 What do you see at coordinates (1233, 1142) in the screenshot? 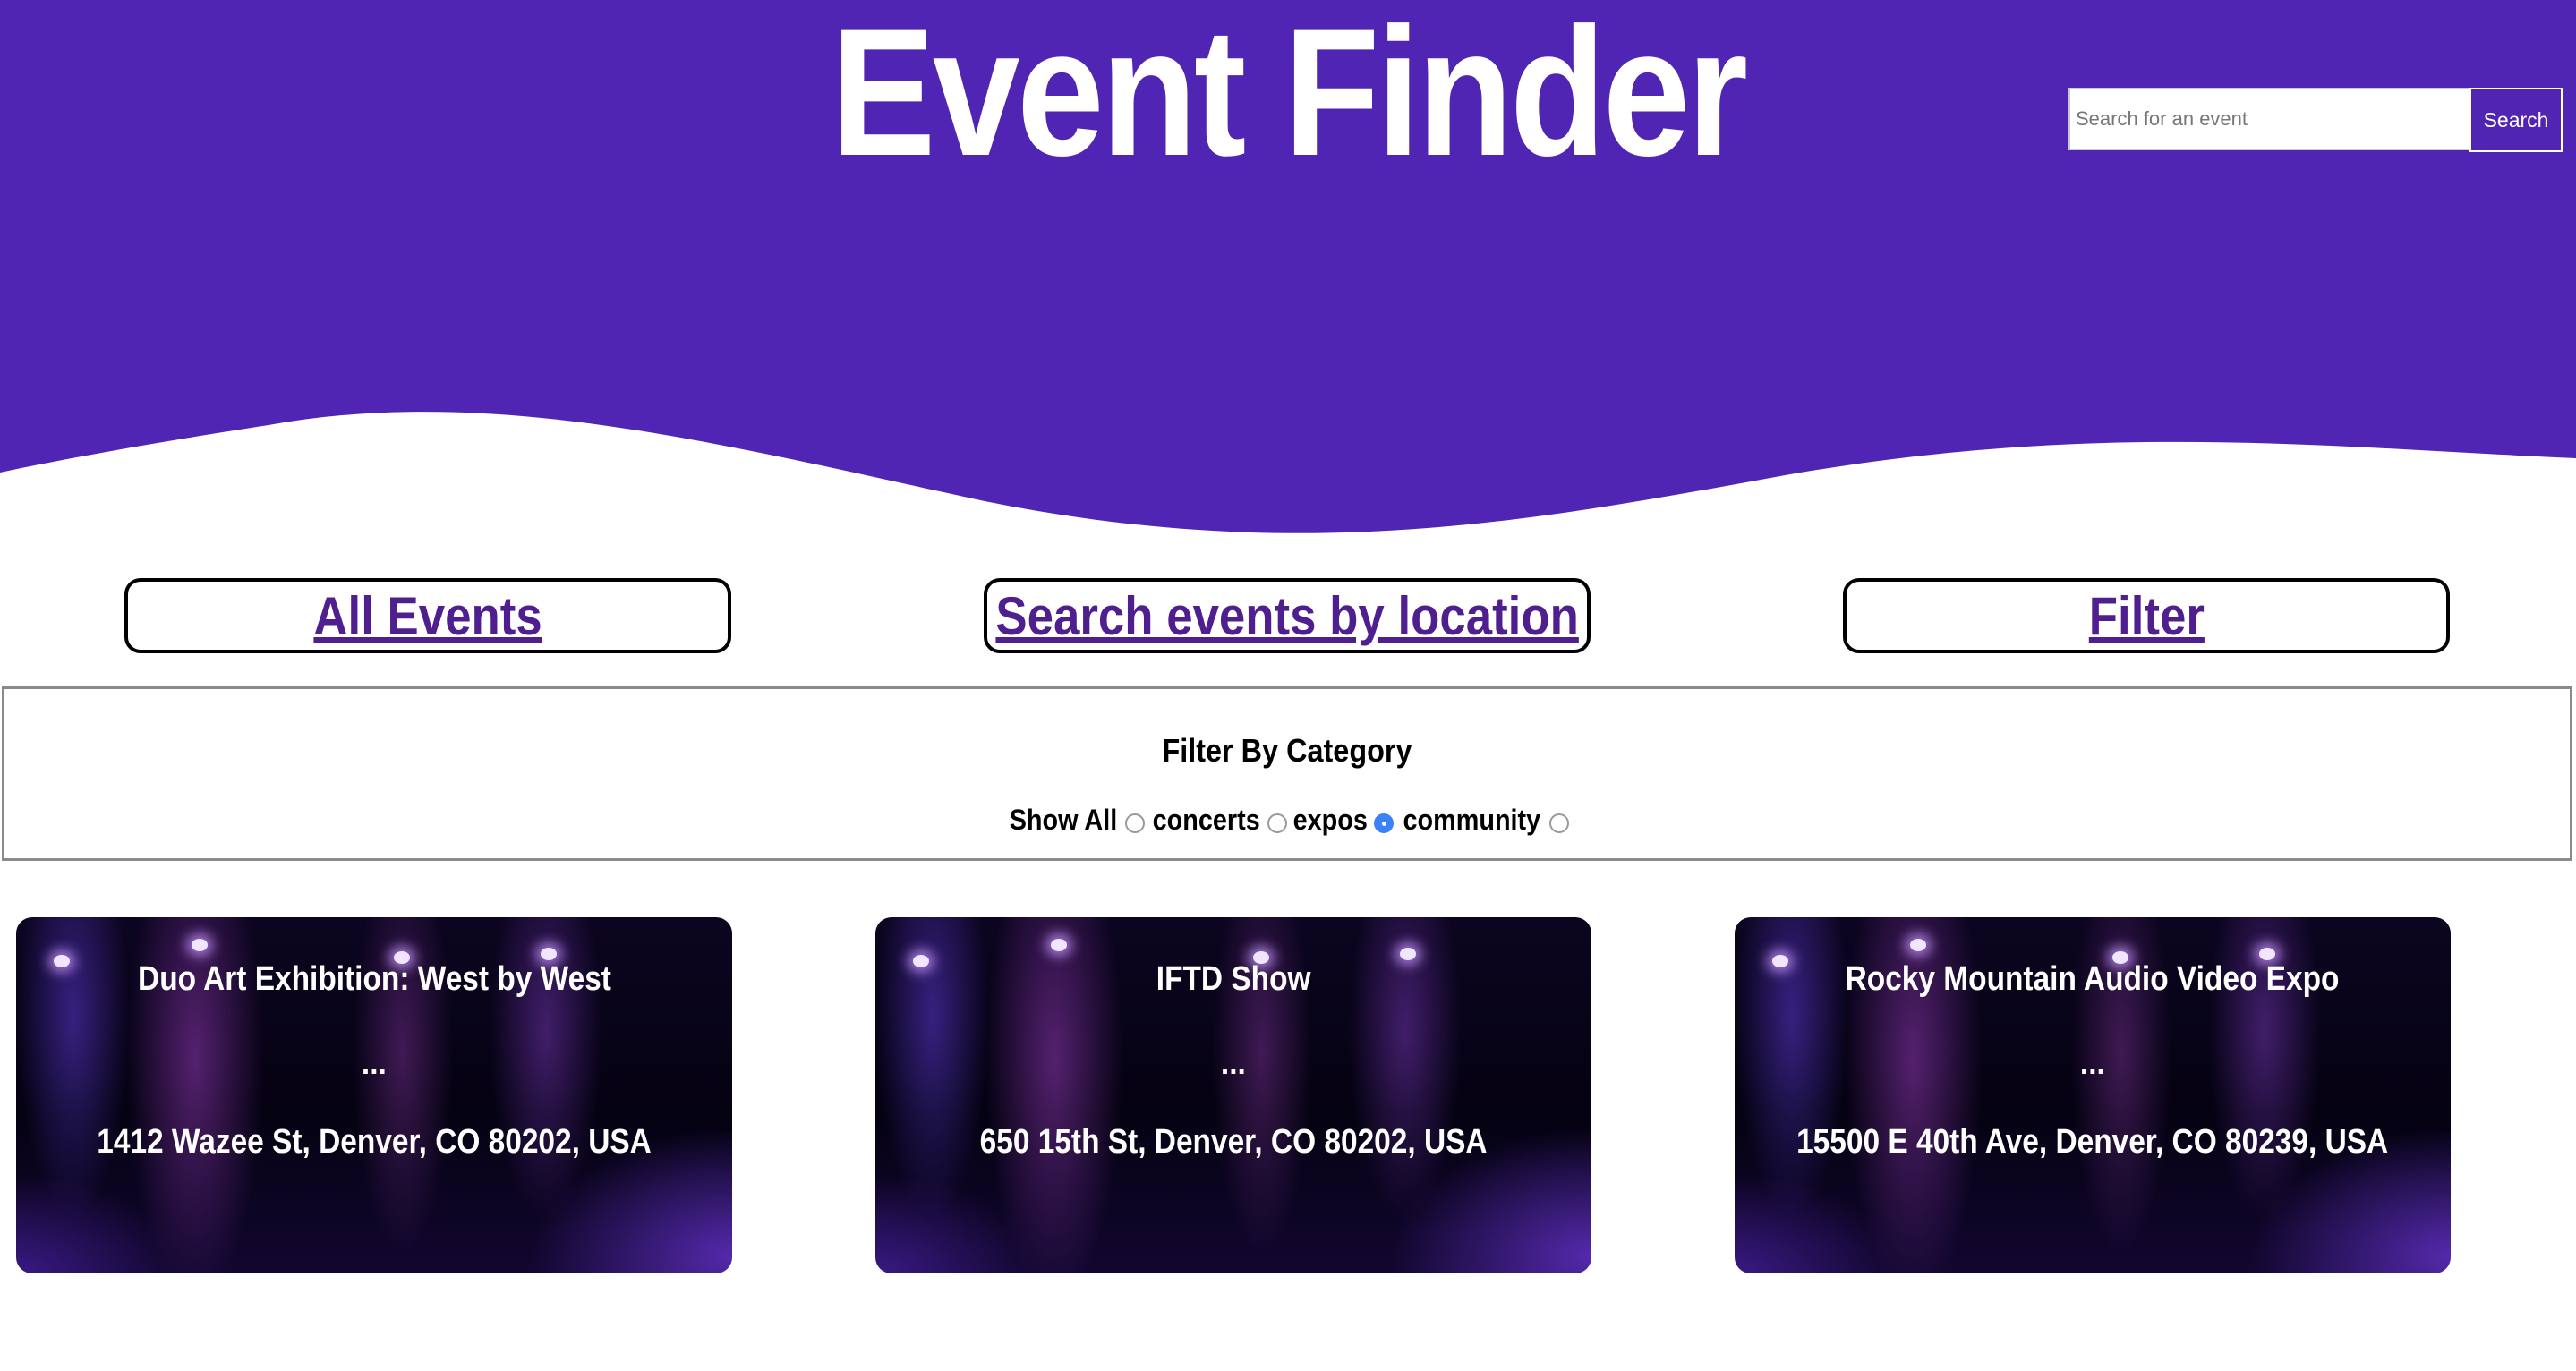
I see `event-address: 650 15th St, Denver, CO 80202, USA` at bounding box center [1233, 1142].